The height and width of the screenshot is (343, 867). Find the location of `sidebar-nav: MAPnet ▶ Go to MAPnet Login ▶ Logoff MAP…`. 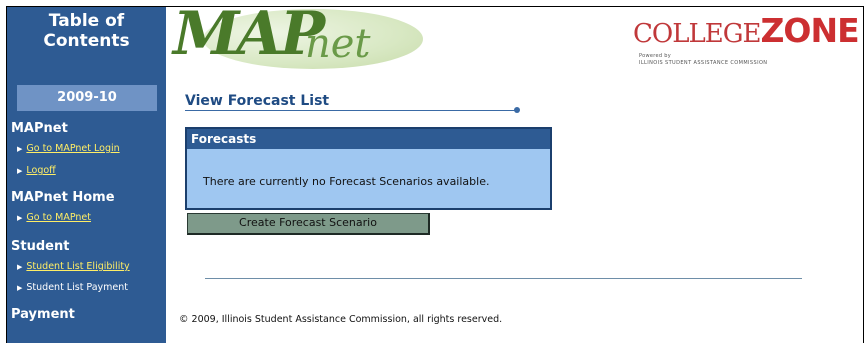

sidebar-nav: MAPnet ▶ Go to MAPnet Login ▶ Logoff MAP… is located at coordinates (88, 222).